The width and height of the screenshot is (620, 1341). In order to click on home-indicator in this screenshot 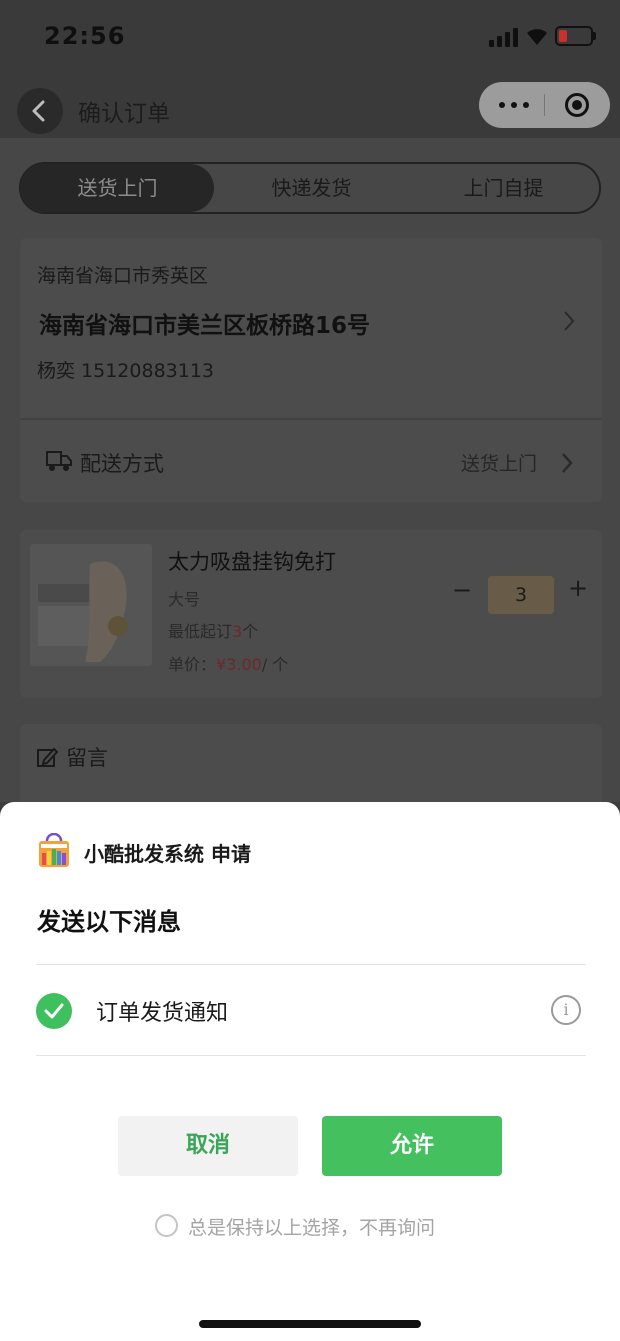, I will do `click(310, 1324)`.